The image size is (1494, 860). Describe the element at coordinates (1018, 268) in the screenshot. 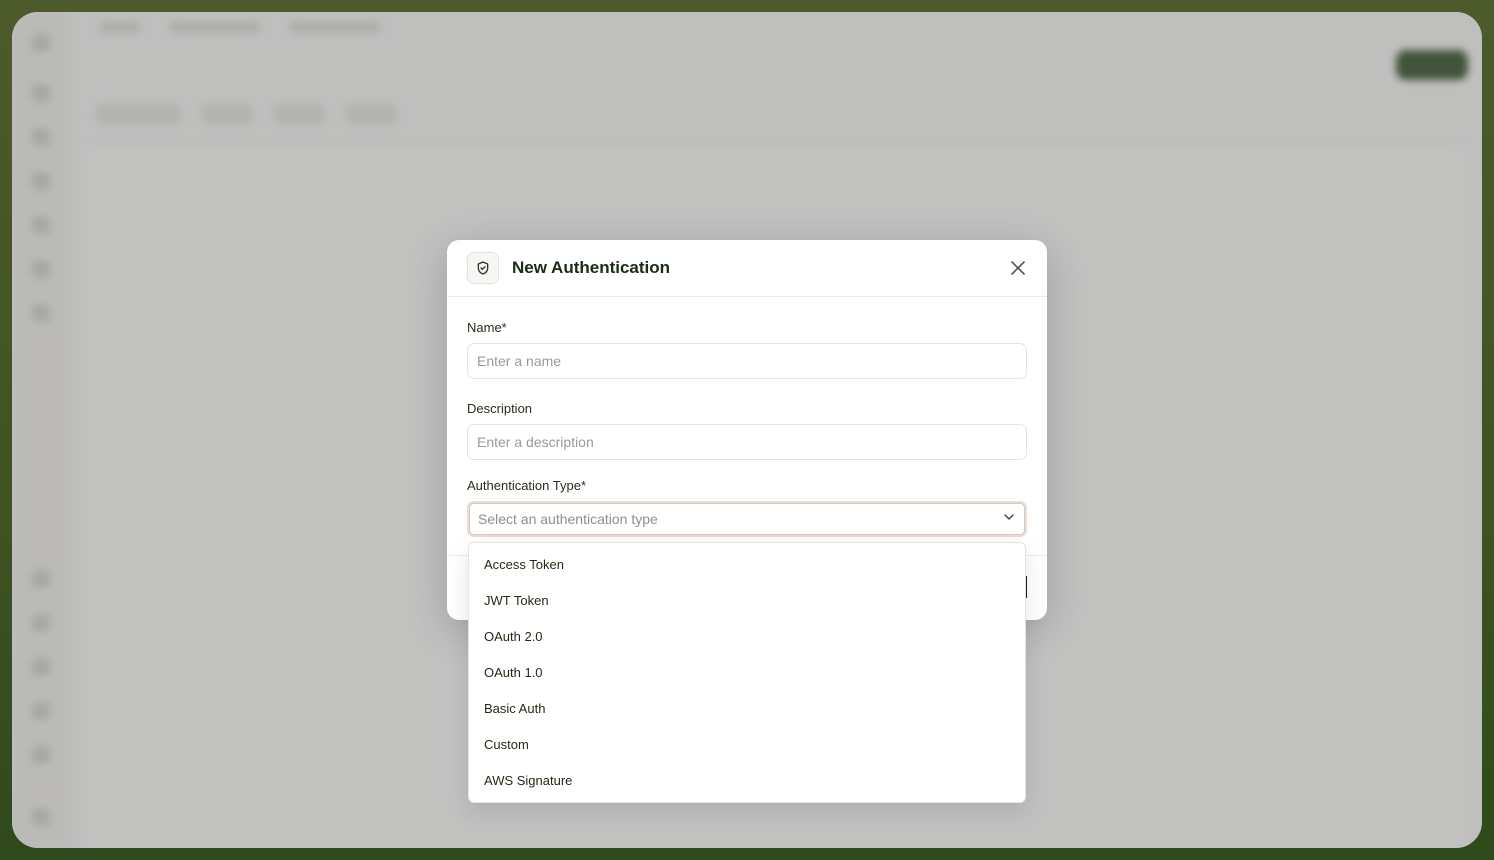

I see `close-icon` at that location.